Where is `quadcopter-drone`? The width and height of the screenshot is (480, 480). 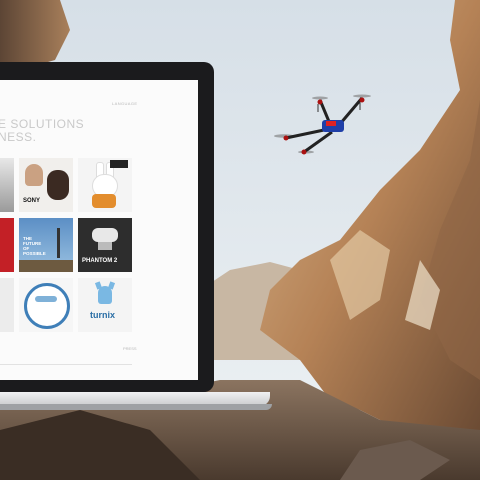
quadcopter-drone is located at coordinates (322, 124).